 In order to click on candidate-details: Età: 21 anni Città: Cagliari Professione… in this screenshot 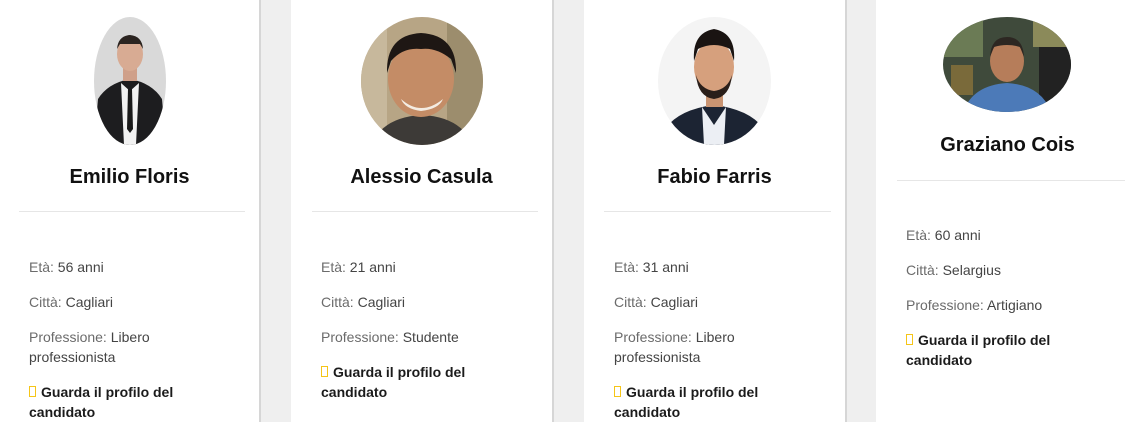, I will do `click(423, 329)`.